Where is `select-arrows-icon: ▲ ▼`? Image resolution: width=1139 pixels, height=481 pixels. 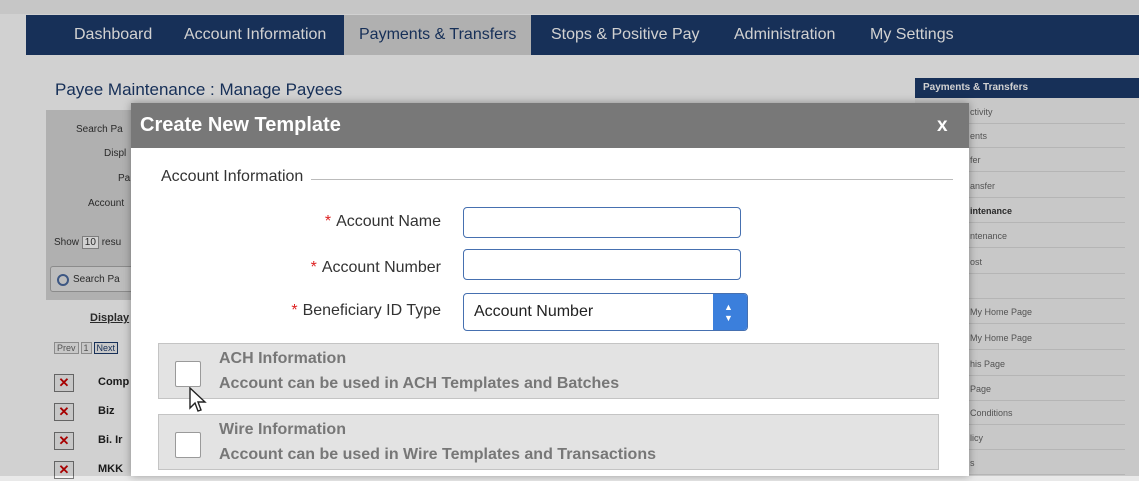 select-arrows-icon: ▲ ▼ is located at coordinates (730, 312).